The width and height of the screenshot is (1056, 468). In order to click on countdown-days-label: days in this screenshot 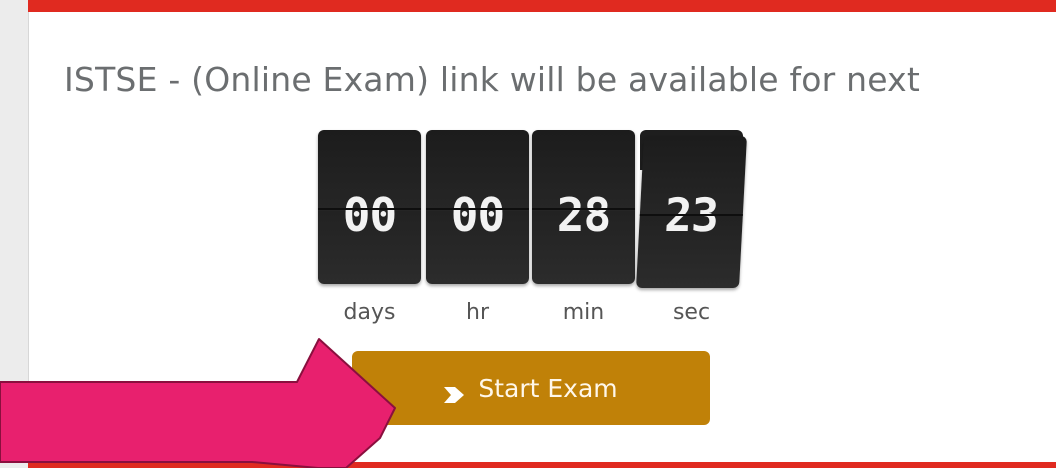, I will do `click(369, 312)`.